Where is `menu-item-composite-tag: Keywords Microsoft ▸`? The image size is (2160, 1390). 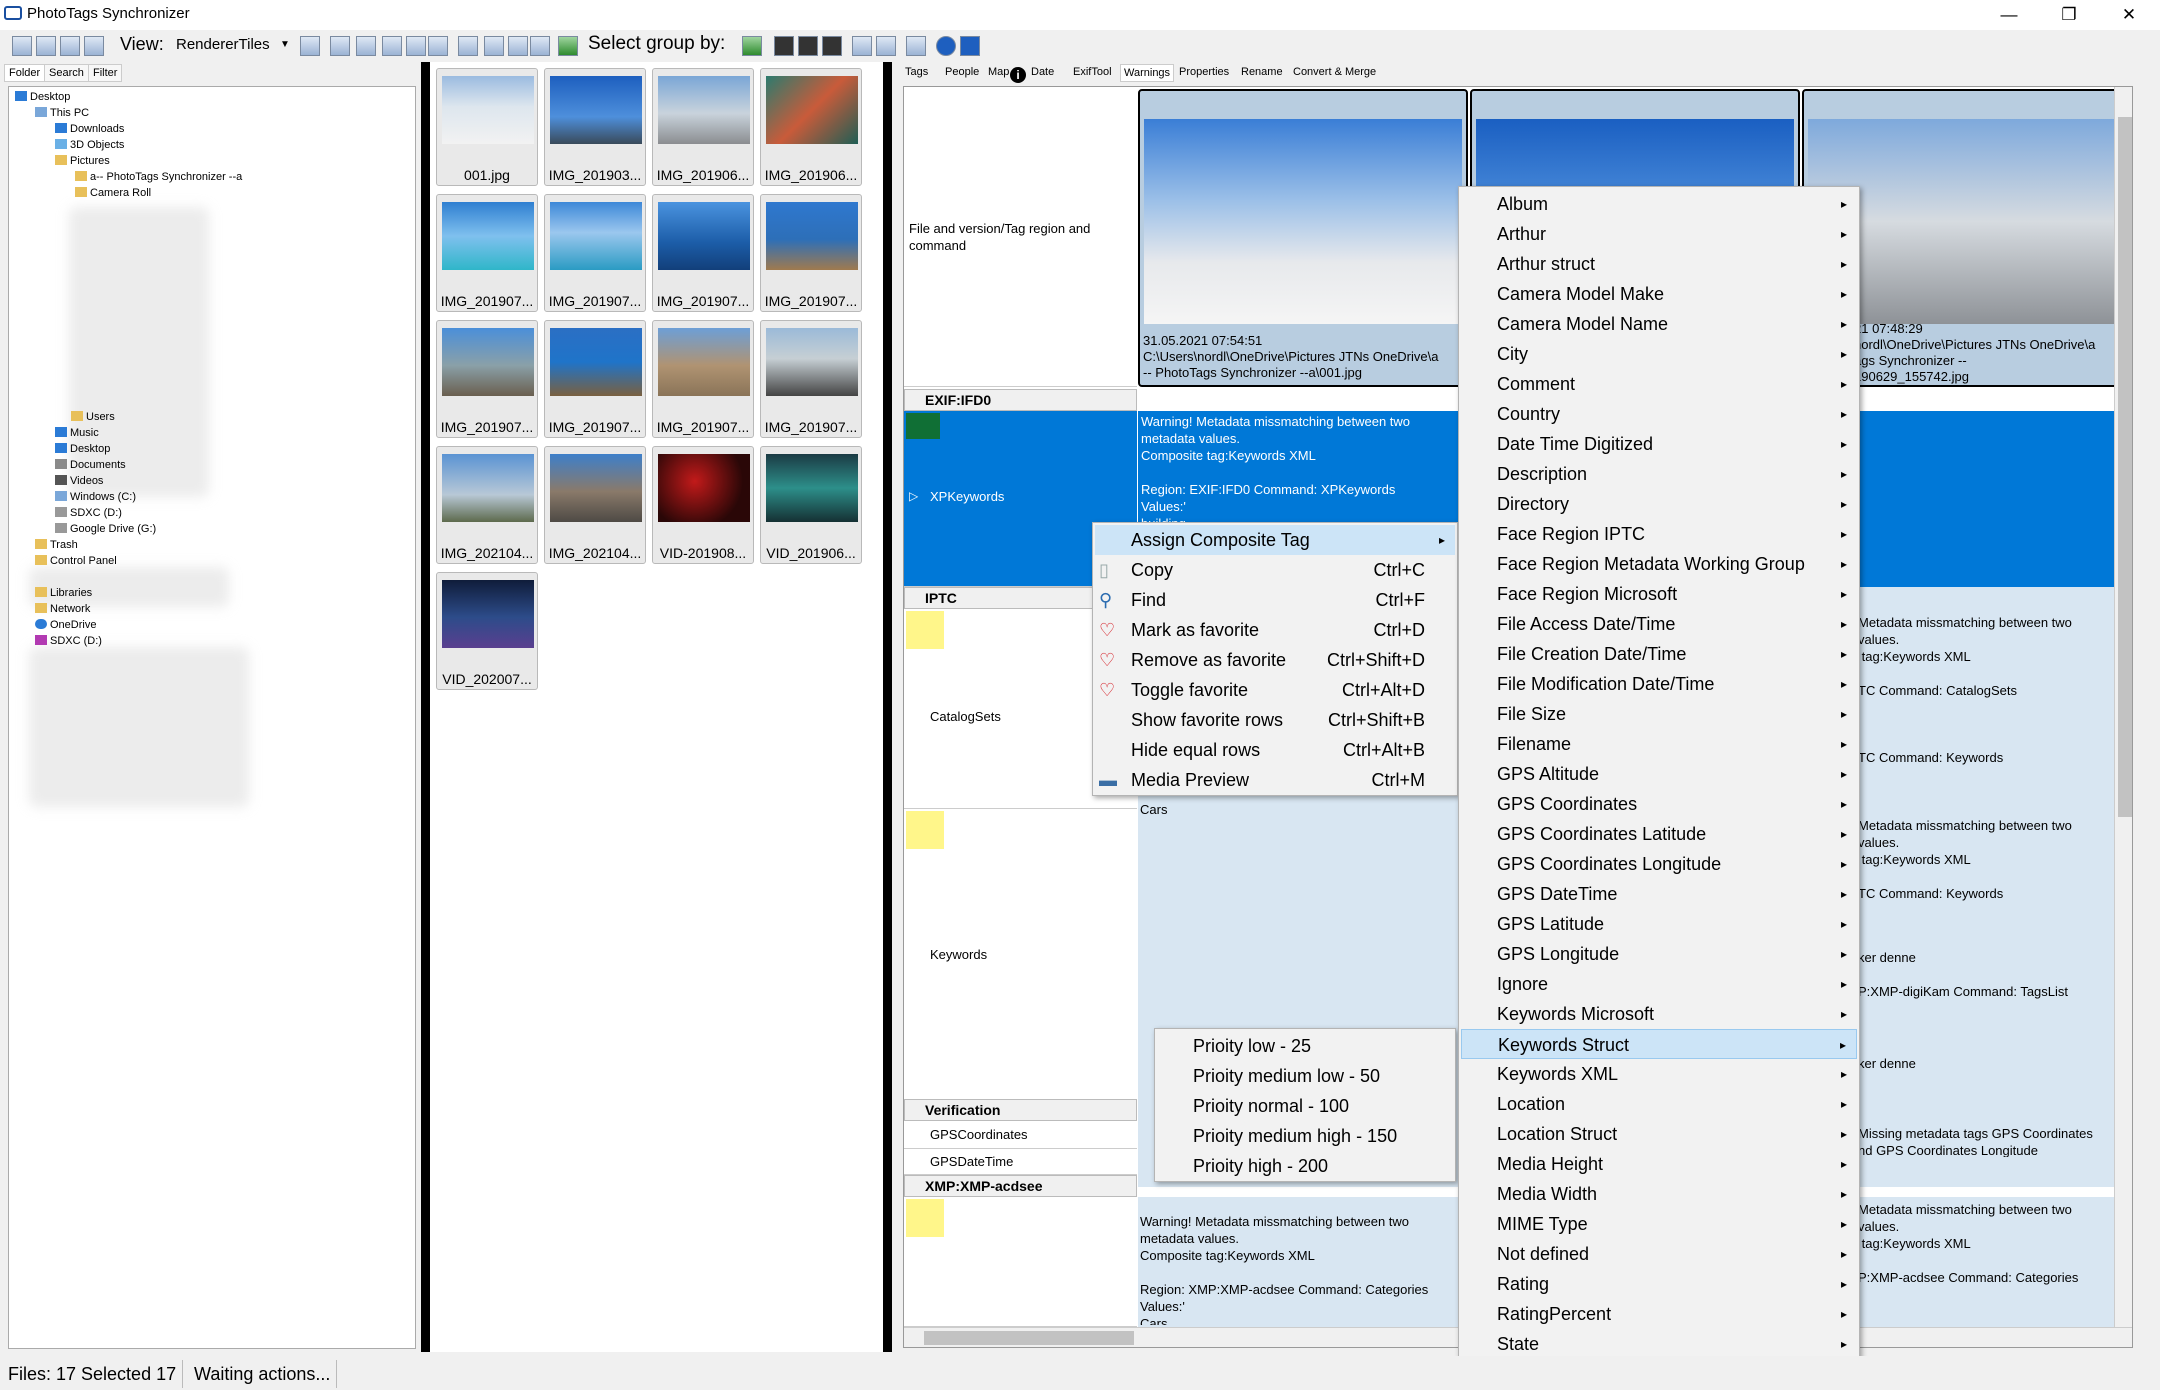
menu-item-composite-tag: Keywords Microsoft ▸ is located at coordinates (1659, 1014).